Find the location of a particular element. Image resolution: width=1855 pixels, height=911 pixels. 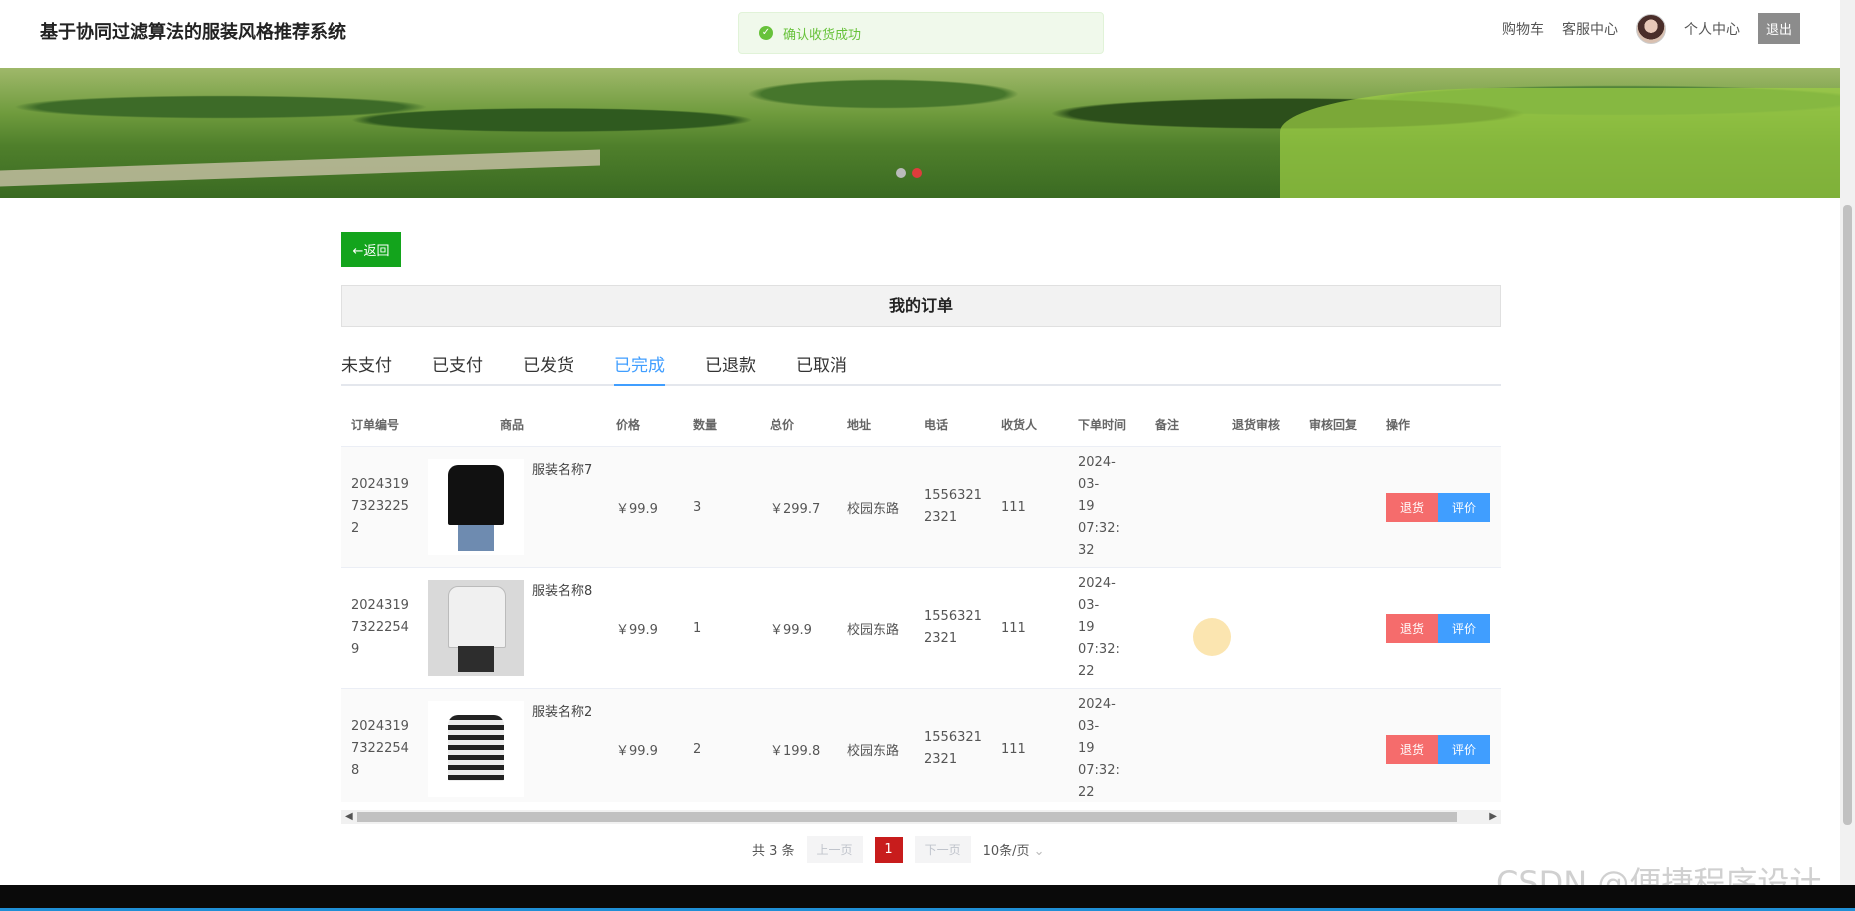

banner-carousel is located at coordinates (920, 133).